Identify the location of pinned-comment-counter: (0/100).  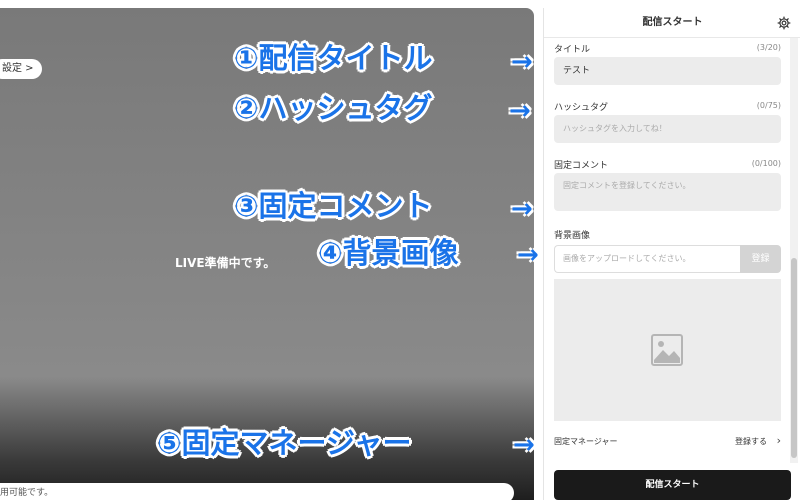
(766, 163).